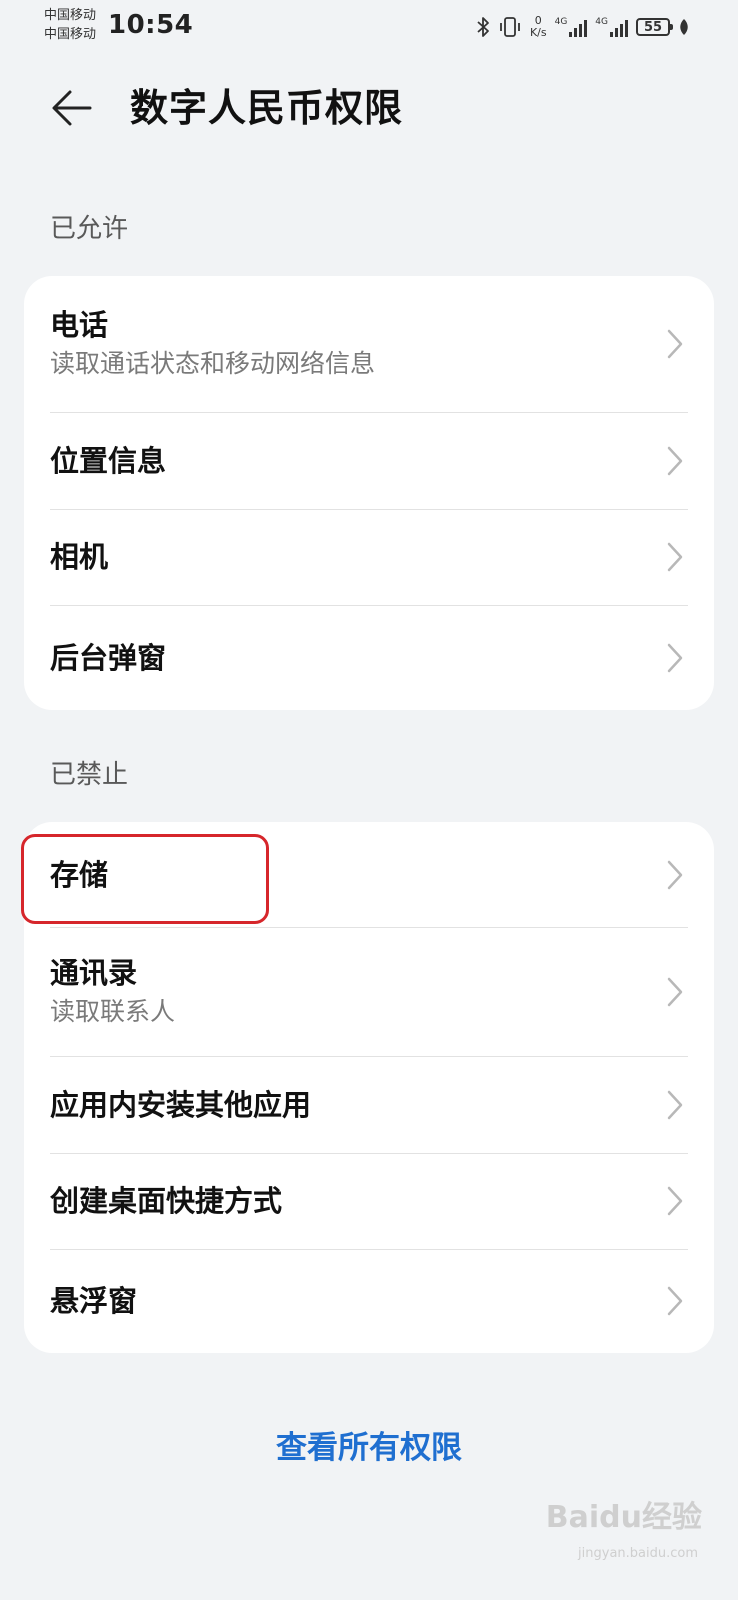 The height and width of the screenshot is (1600, 738). What do you see at coordinates (151, 25) in the screenshot?
I see `status-time: 10:54` at bounding box center [151, 25].